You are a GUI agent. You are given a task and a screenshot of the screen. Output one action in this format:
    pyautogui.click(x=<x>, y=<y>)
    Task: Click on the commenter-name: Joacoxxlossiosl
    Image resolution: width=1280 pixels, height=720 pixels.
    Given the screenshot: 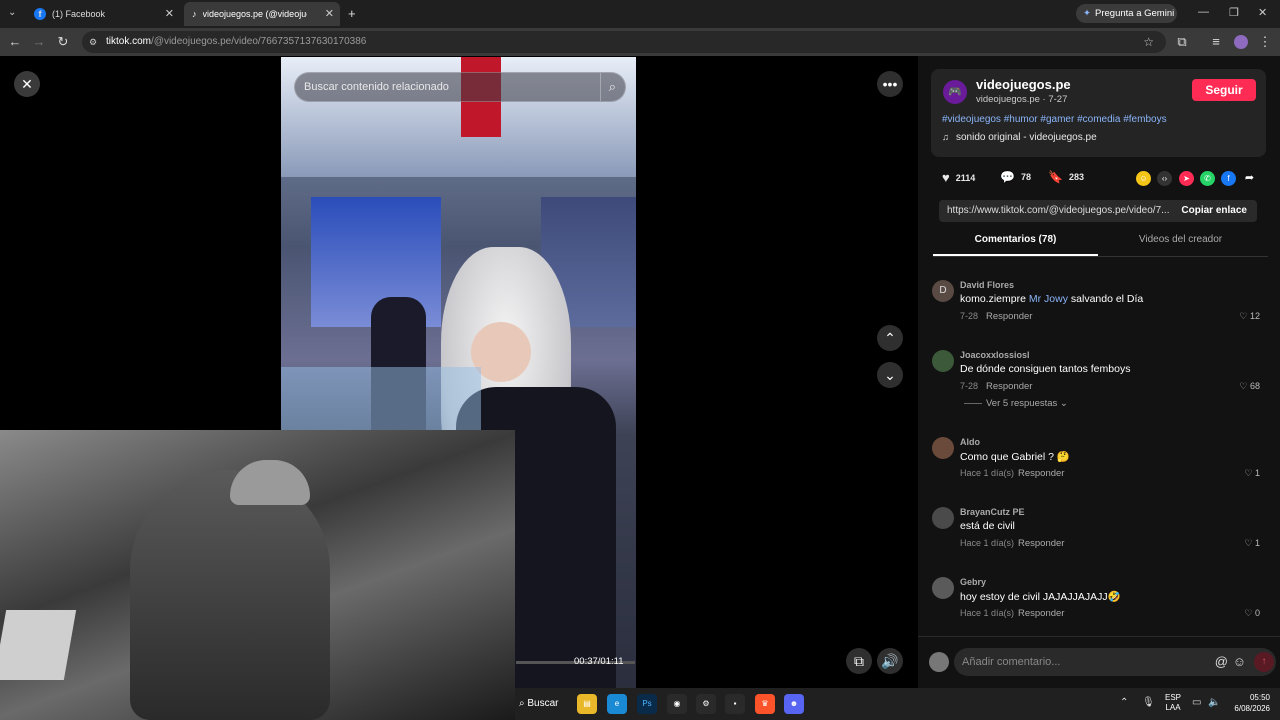 What is the action you would take?
    pyautogui.click(x=995, y=355)
    